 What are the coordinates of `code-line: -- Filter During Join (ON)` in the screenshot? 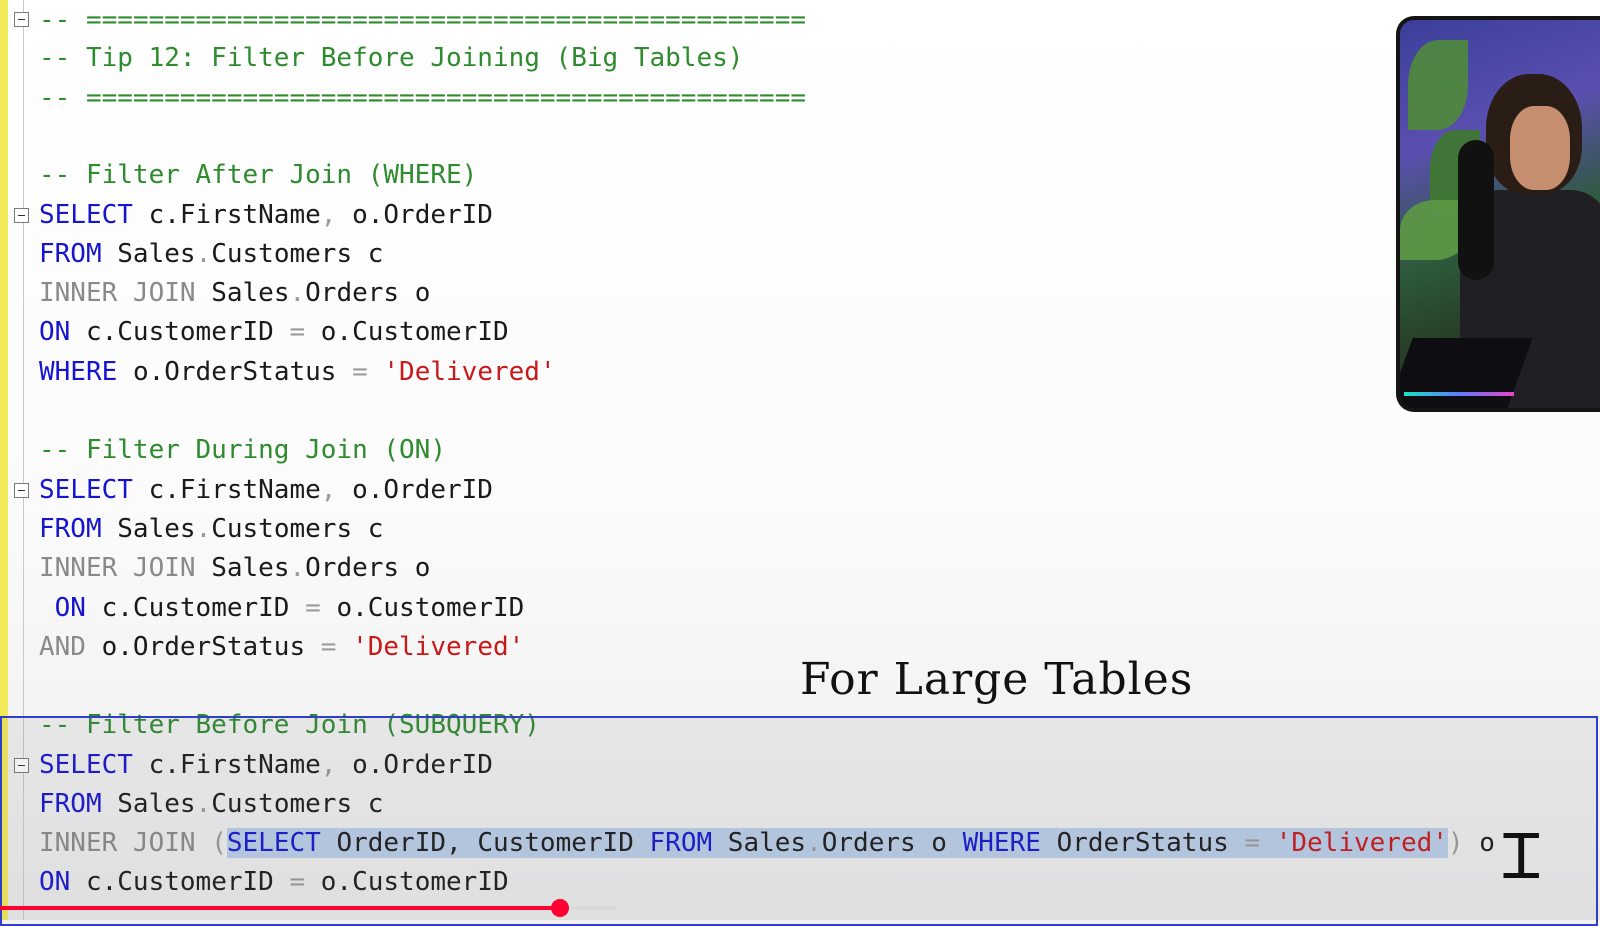 It's located at (242, 450).